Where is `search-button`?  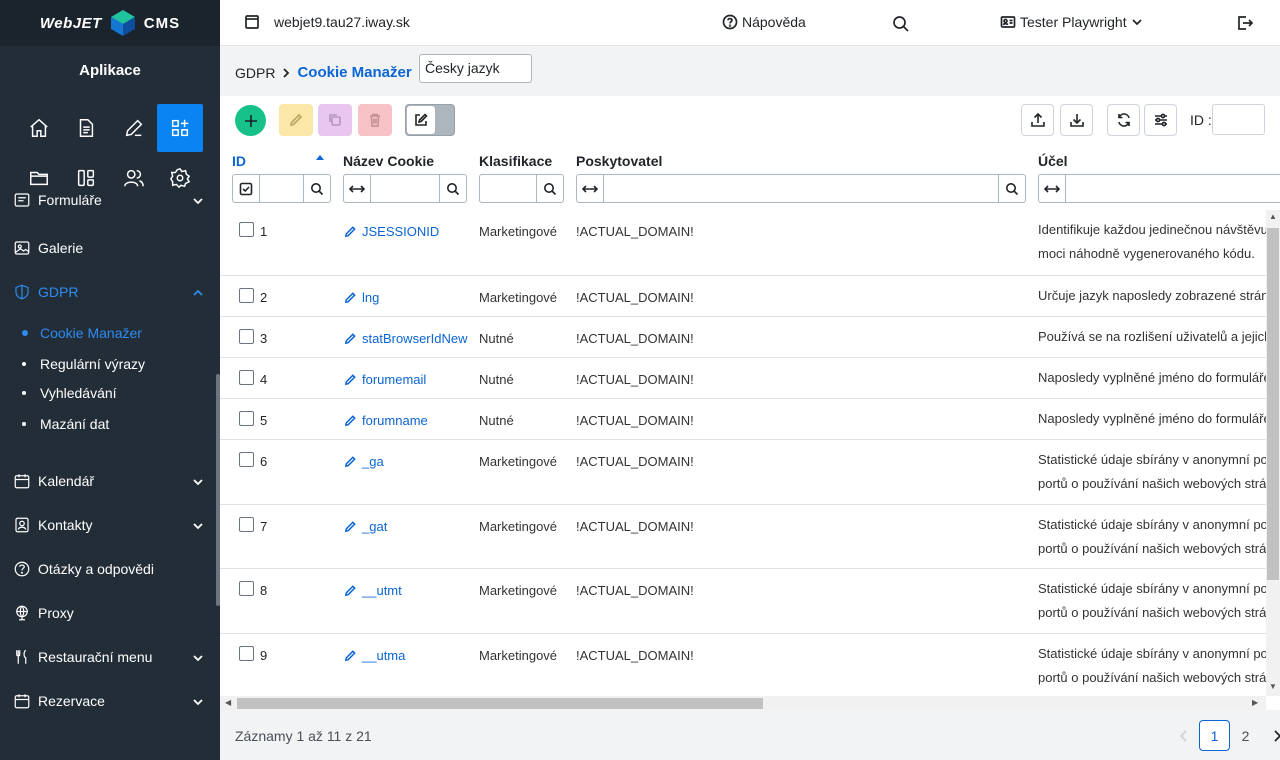
search-button is located at coordinates (901, 25).